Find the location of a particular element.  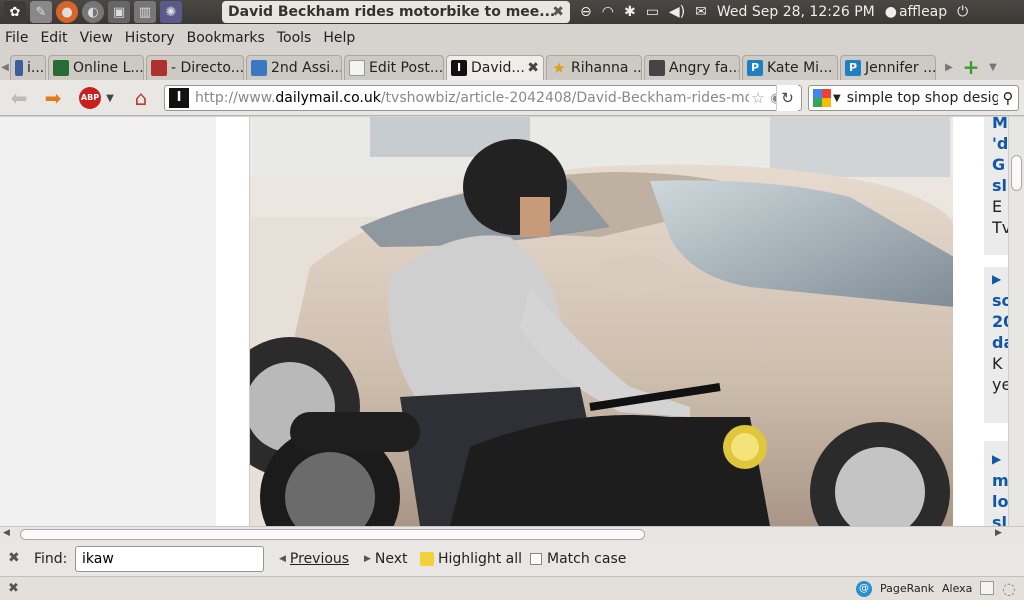

menu-view: View is located at coordinates (96, 38).